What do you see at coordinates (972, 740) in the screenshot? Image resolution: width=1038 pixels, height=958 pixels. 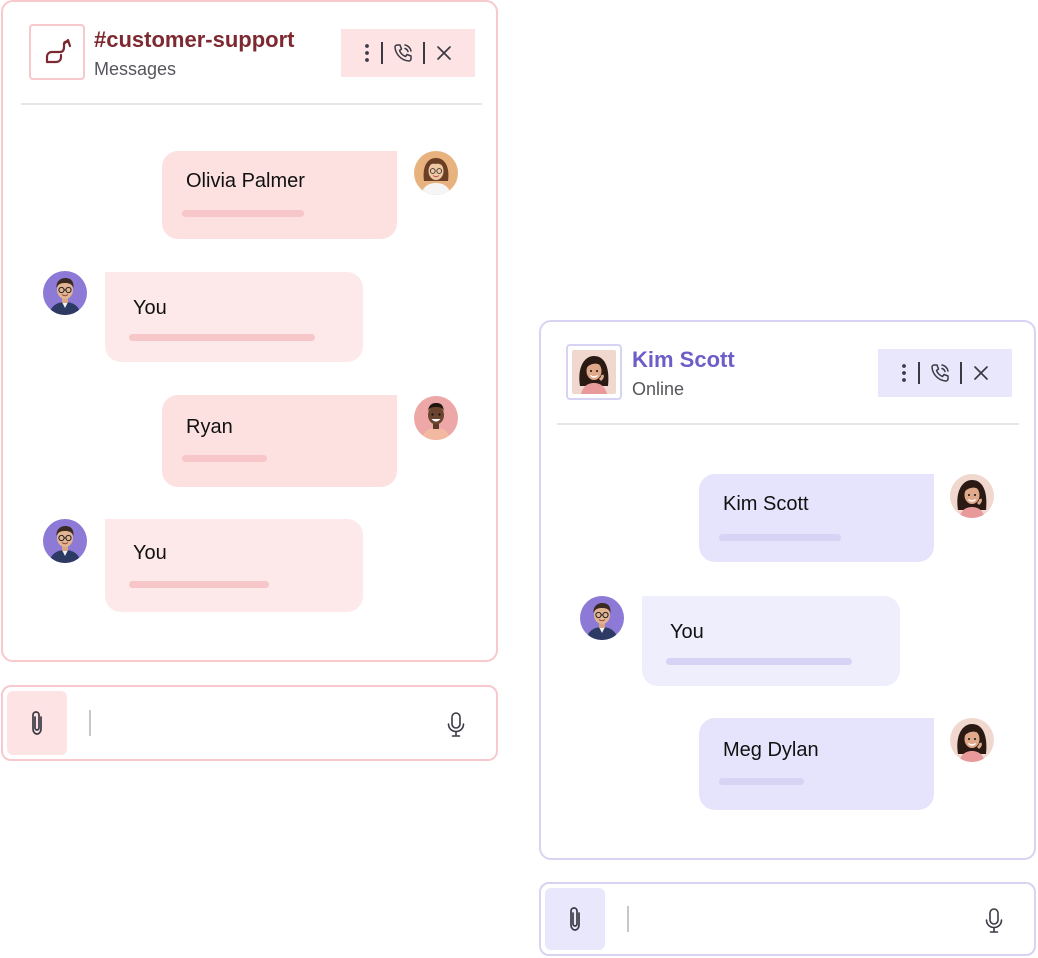 I see `avatar-meg-dylan` at bounding box center [972, 740].